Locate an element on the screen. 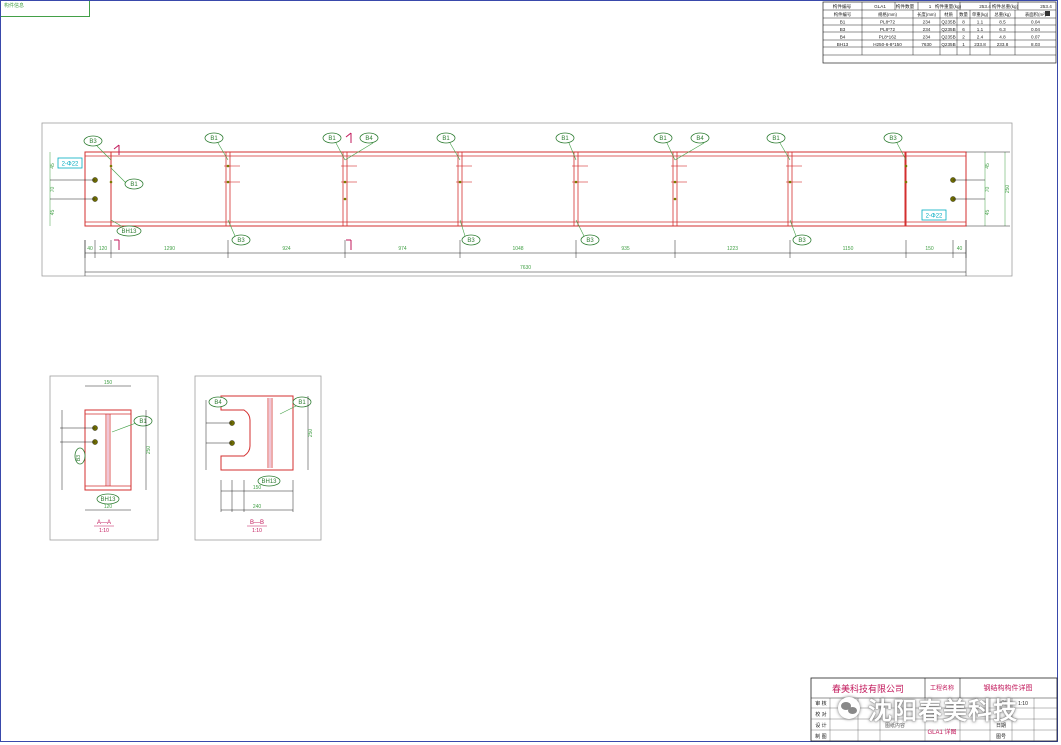 Image resolution: width=1061 pixels, height=745 pixels. table-cell: 2 is located at coordinates (963, 37).